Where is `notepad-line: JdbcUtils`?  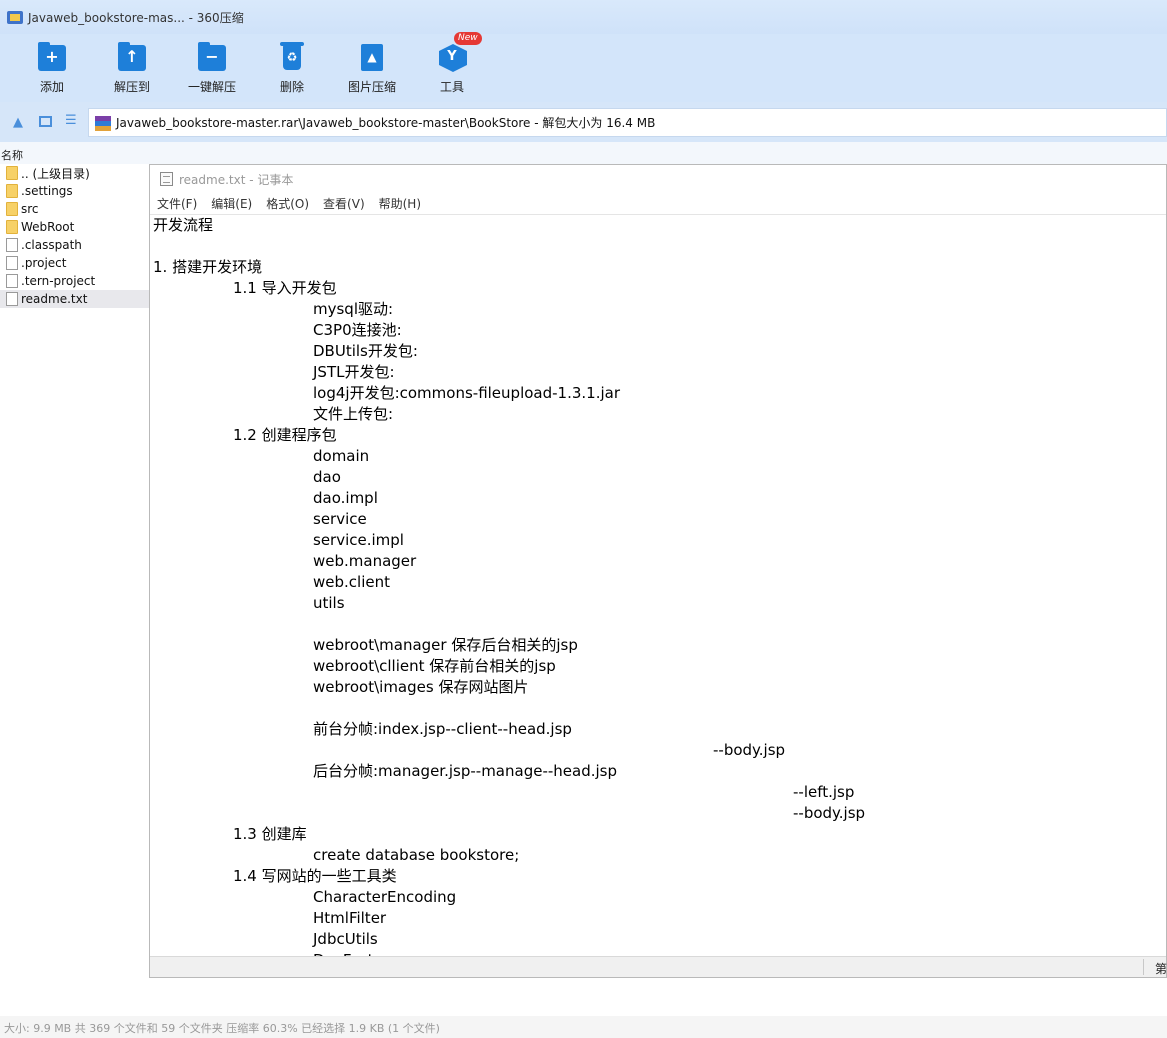
notepad-line: JdbcUtils is located at coordinates (345, 939).